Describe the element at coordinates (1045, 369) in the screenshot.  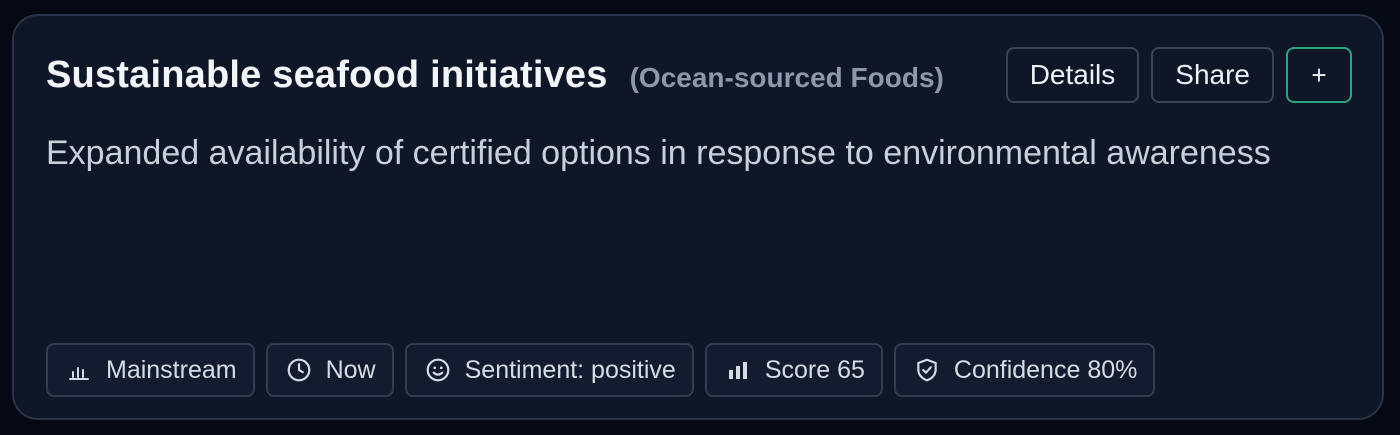
I see `tag-label: Confidence 80%` at that location.